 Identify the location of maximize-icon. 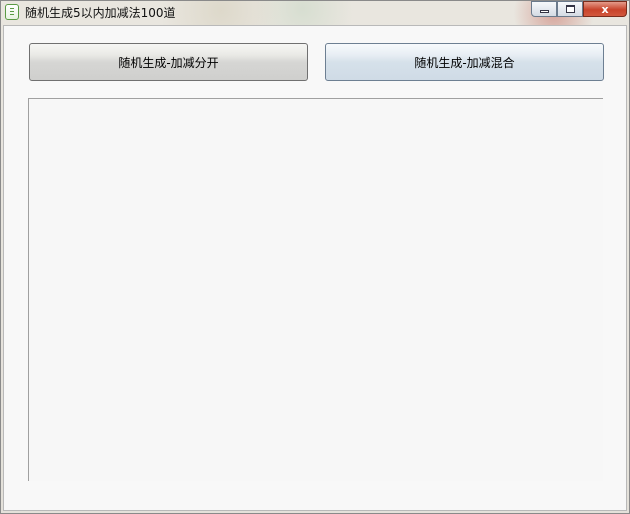
(570, 9).